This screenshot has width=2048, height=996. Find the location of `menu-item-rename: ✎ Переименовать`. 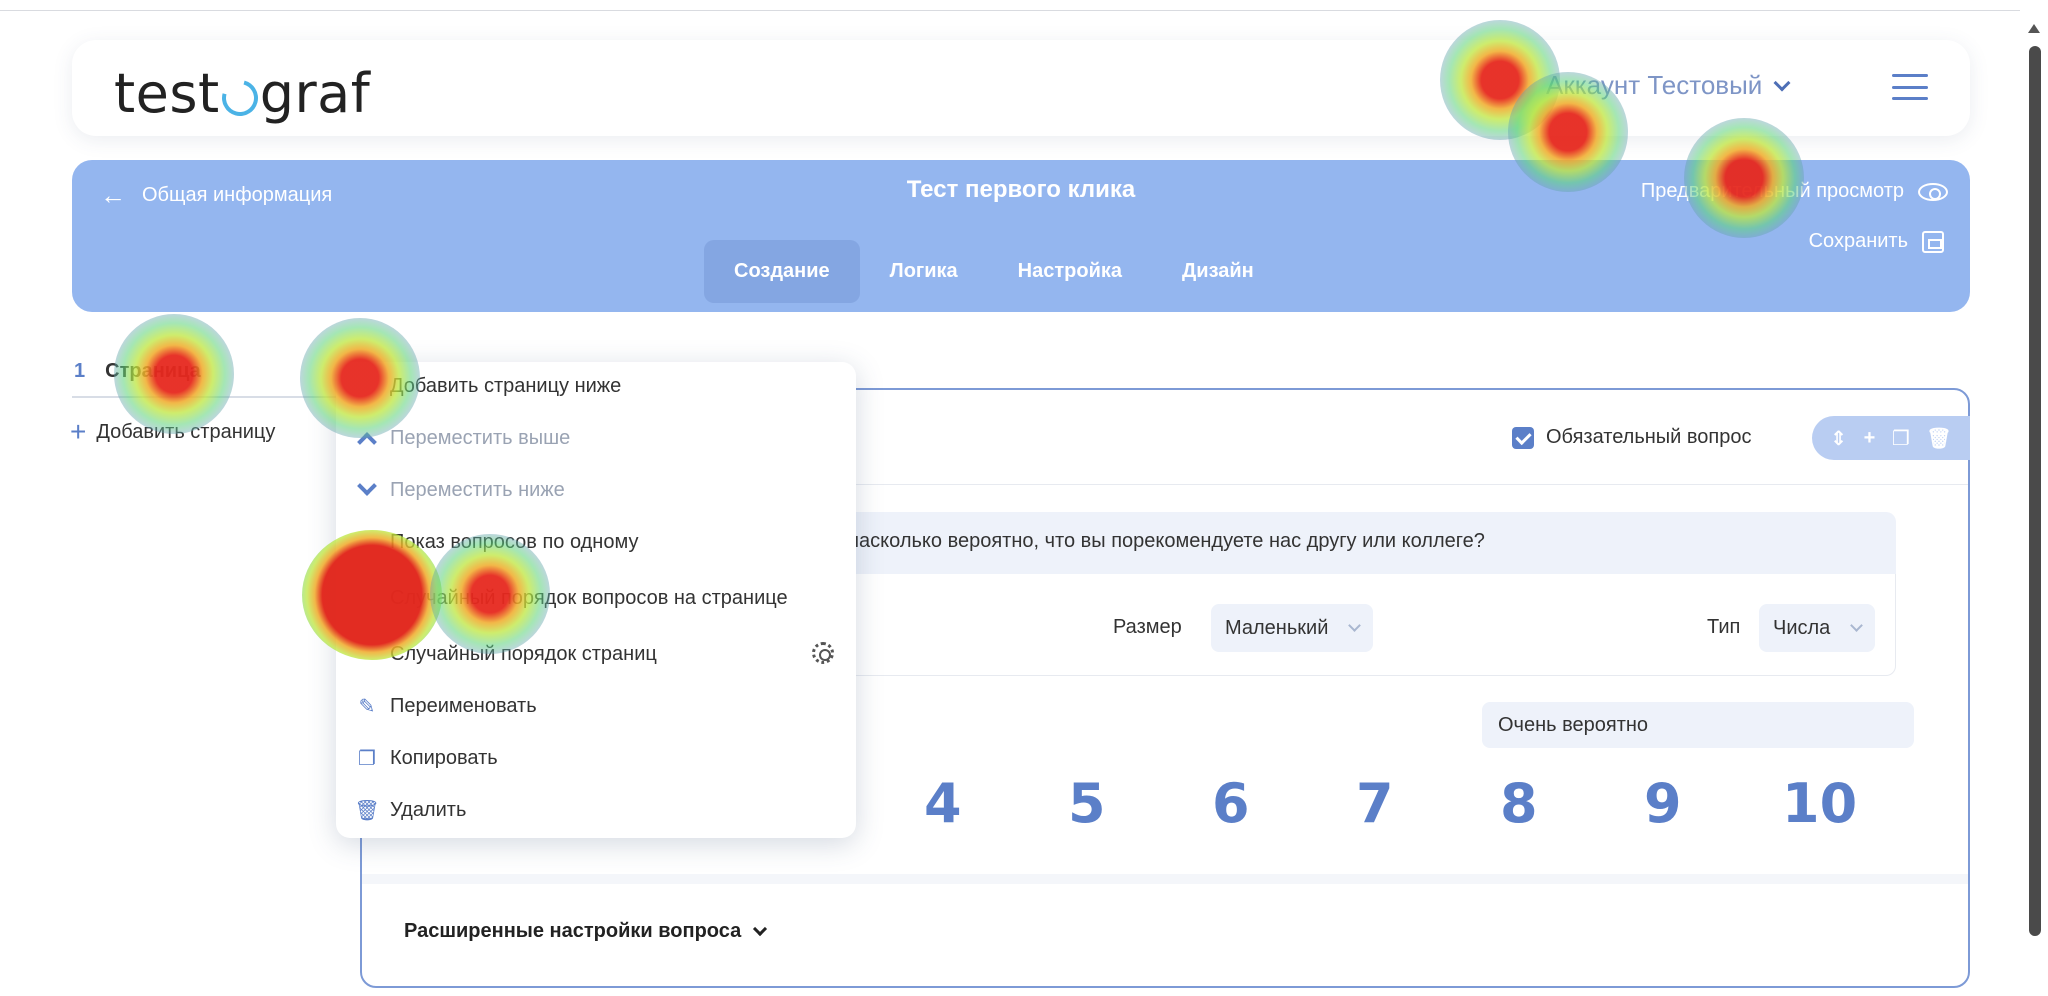

menu-item-rename: ✎ Переименовать is located at coordinates (446, 706).